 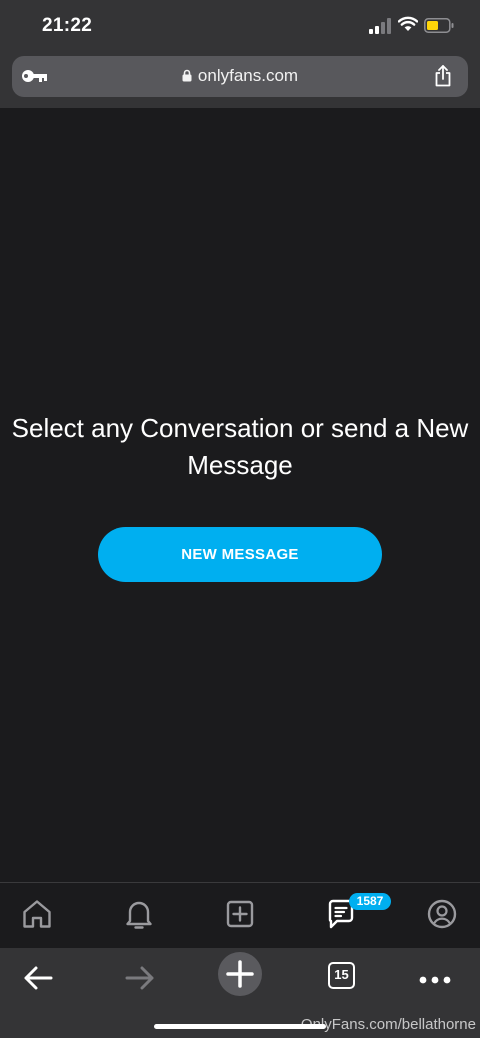 I want to click on url-display: onlyfans.com, so click(x=240, y=76).